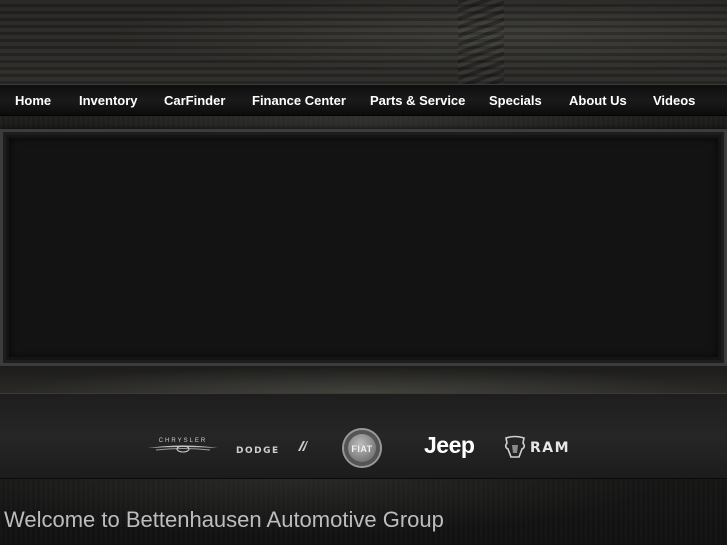  Describe the element at coordinates (224, 519) in the screenshot. I see `welcome-heading: Welcome to Bettenhausen Automotive Group` at that location.